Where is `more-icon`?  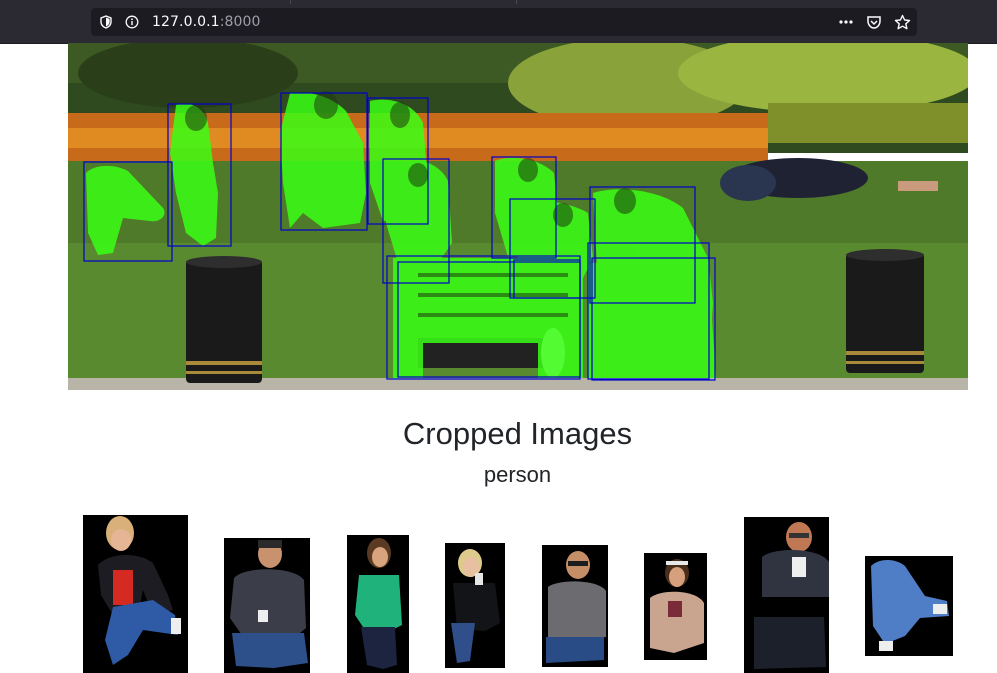 more-icon is located at coordinates (846, 22).